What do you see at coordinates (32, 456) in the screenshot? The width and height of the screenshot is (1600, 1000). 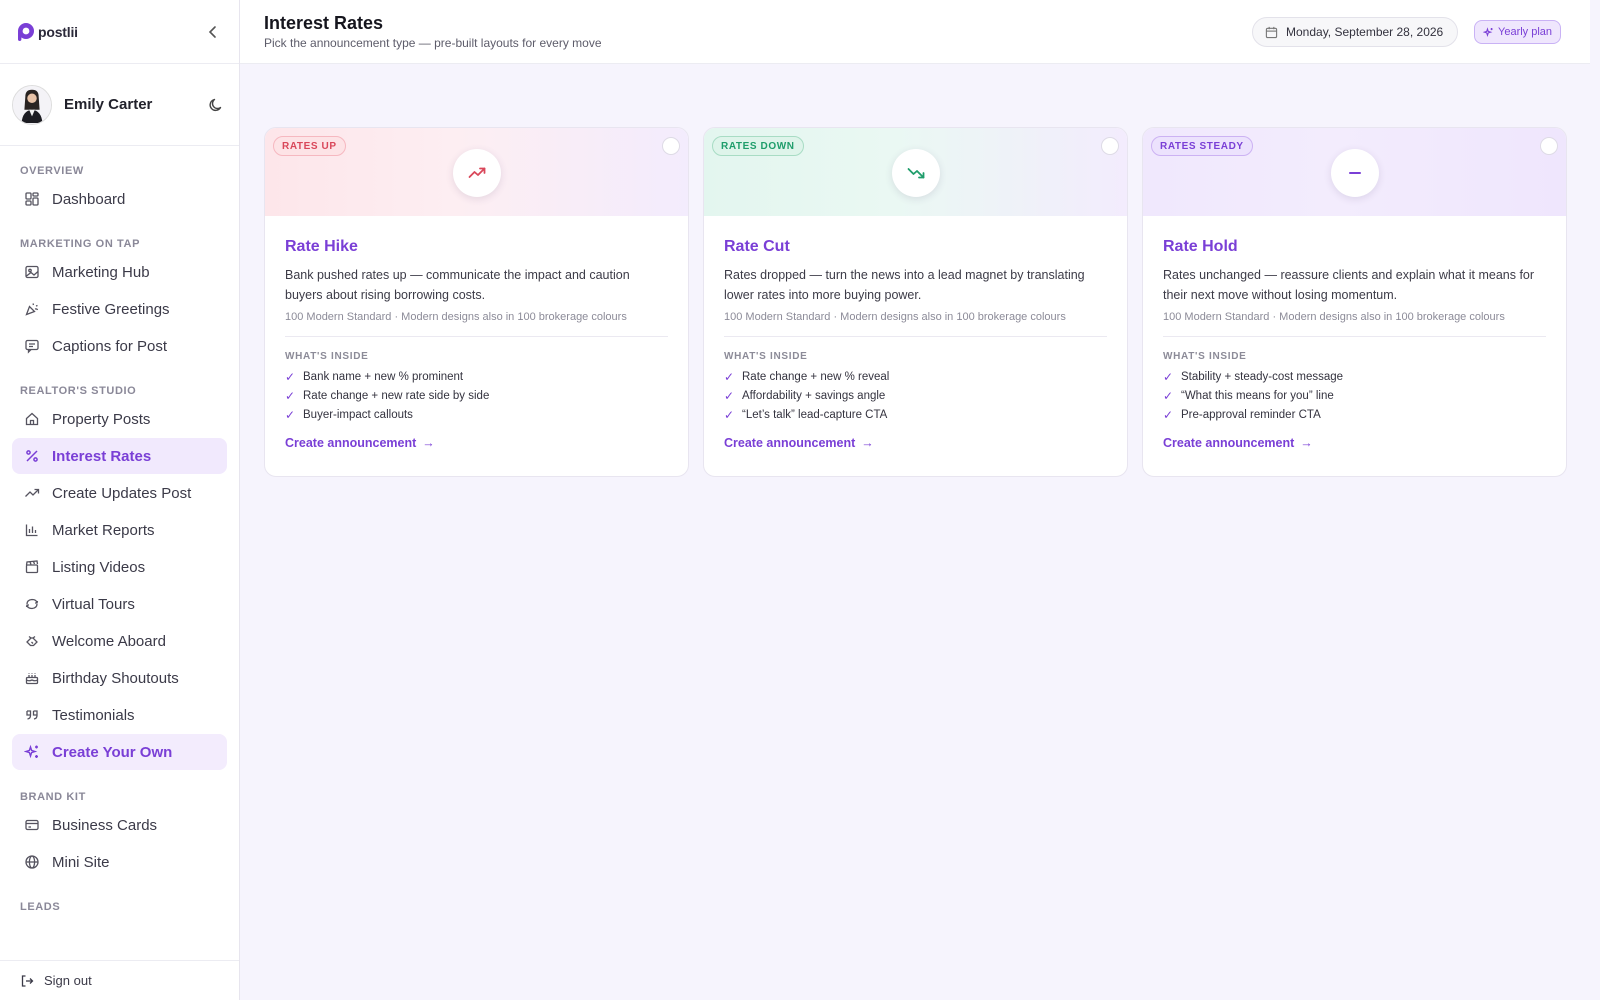 I see `percent-icon` at bounding box center [32, 456].